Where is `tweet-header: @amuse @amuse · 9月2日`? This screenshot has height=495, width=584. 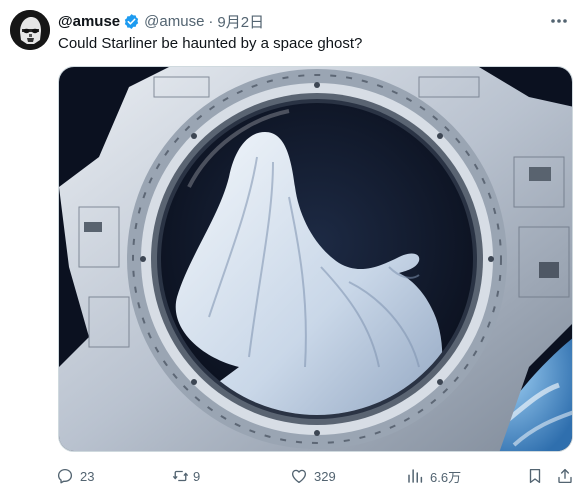
tweet-header: @amuse @amuse · 9月2日 is located at coordinates (161, 21).